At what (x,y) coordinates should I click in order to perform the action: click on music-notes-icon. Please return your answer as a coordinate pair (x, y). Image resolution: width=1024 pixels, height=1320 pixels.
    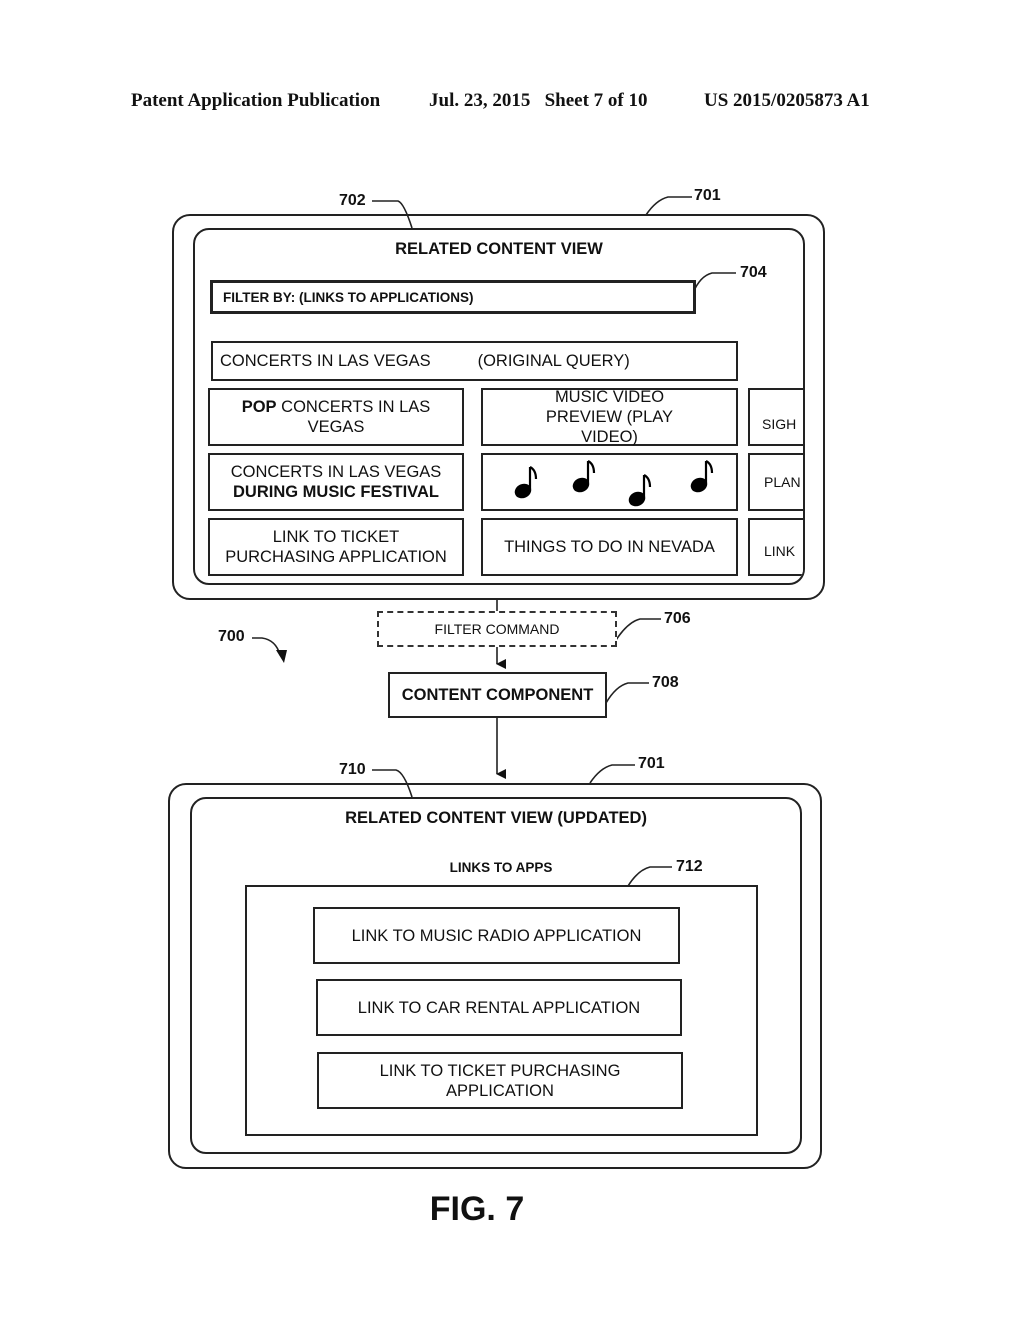
    Looking at the image, I should click on (614, 483).